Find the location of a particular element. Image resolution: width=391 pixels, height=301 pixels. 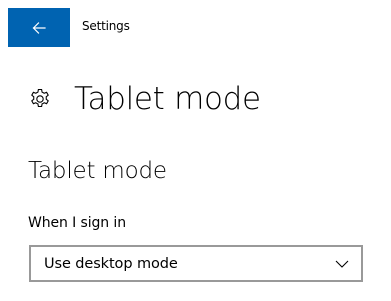

chevron-down-icon is located at coordinates (342, 264).